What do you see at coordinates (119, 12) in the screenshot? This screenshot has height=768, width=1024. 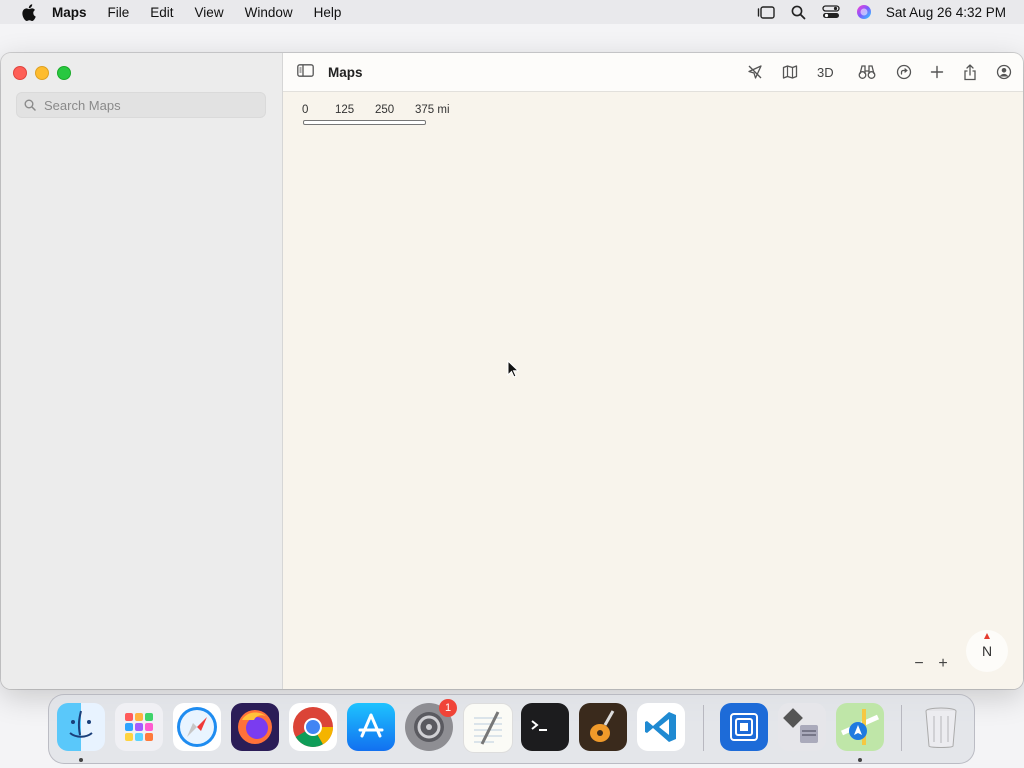 I see `menu-file: File` at bounding box center [119, 12].